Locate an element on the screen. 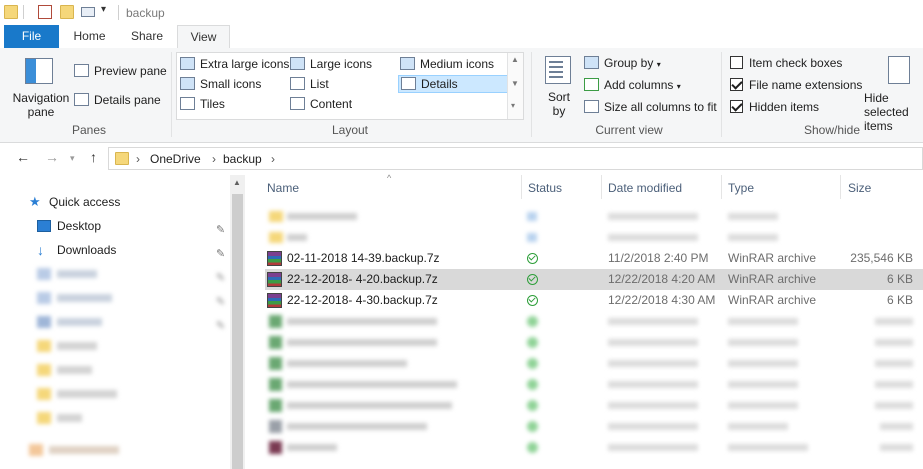 The image size is (923, 469). layout-list: List is located at coordinates (309, 85).